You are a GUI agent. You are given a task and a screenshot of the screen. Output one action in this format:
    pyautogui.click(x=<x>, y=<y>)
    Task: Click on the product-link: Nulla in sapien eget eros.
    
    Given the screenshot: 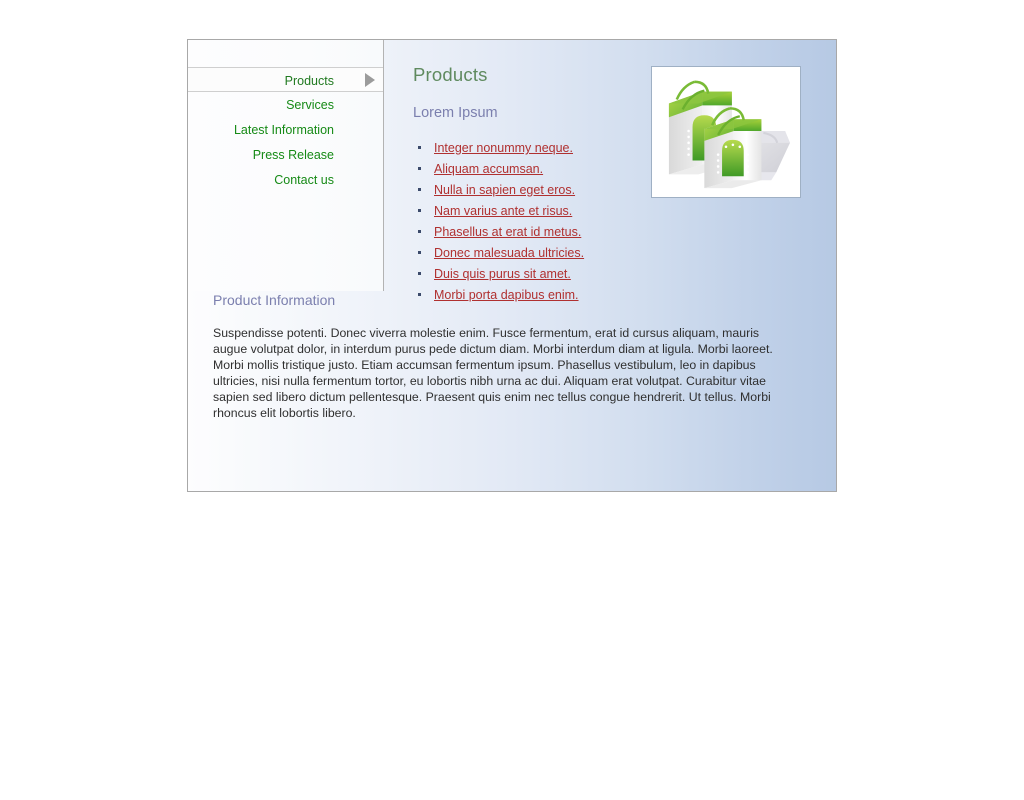 What is the action you would take?
    pyautogui.click(x=504, y=190)
    